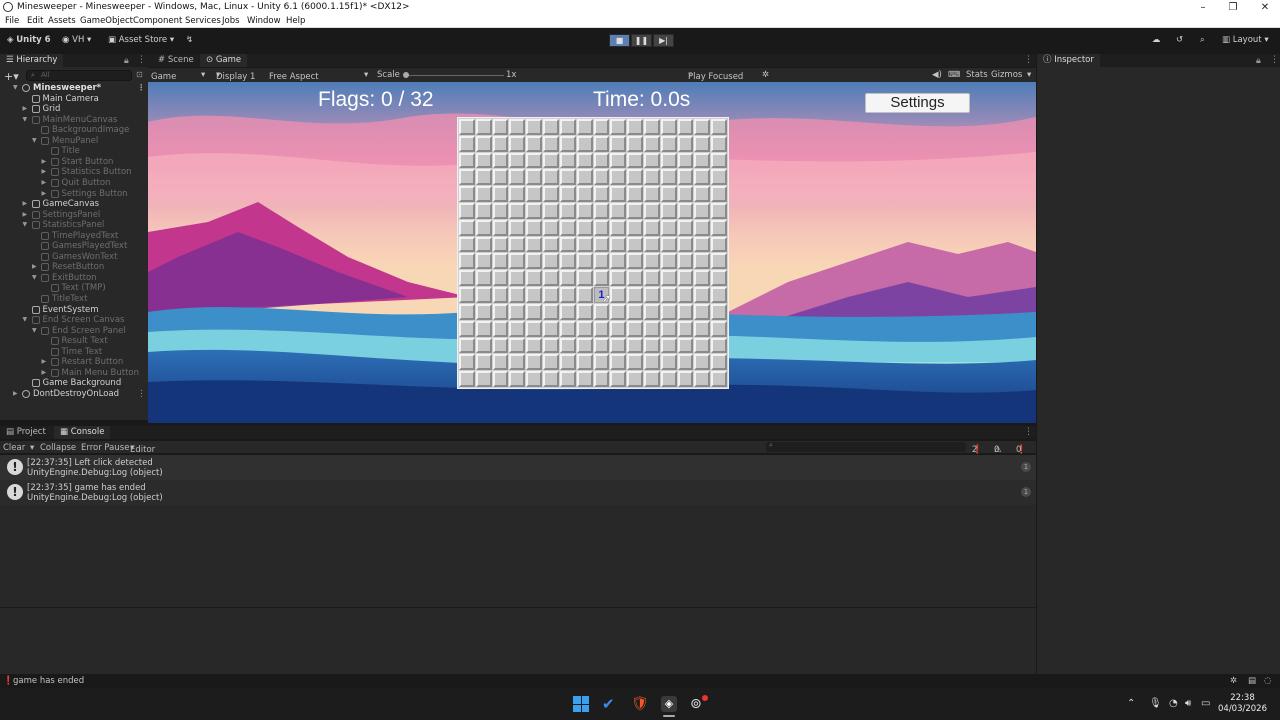 The height and width of the screenshot is (720, 1280). I want to click on account-button: ◉ VH ▾, so click(76, 40).